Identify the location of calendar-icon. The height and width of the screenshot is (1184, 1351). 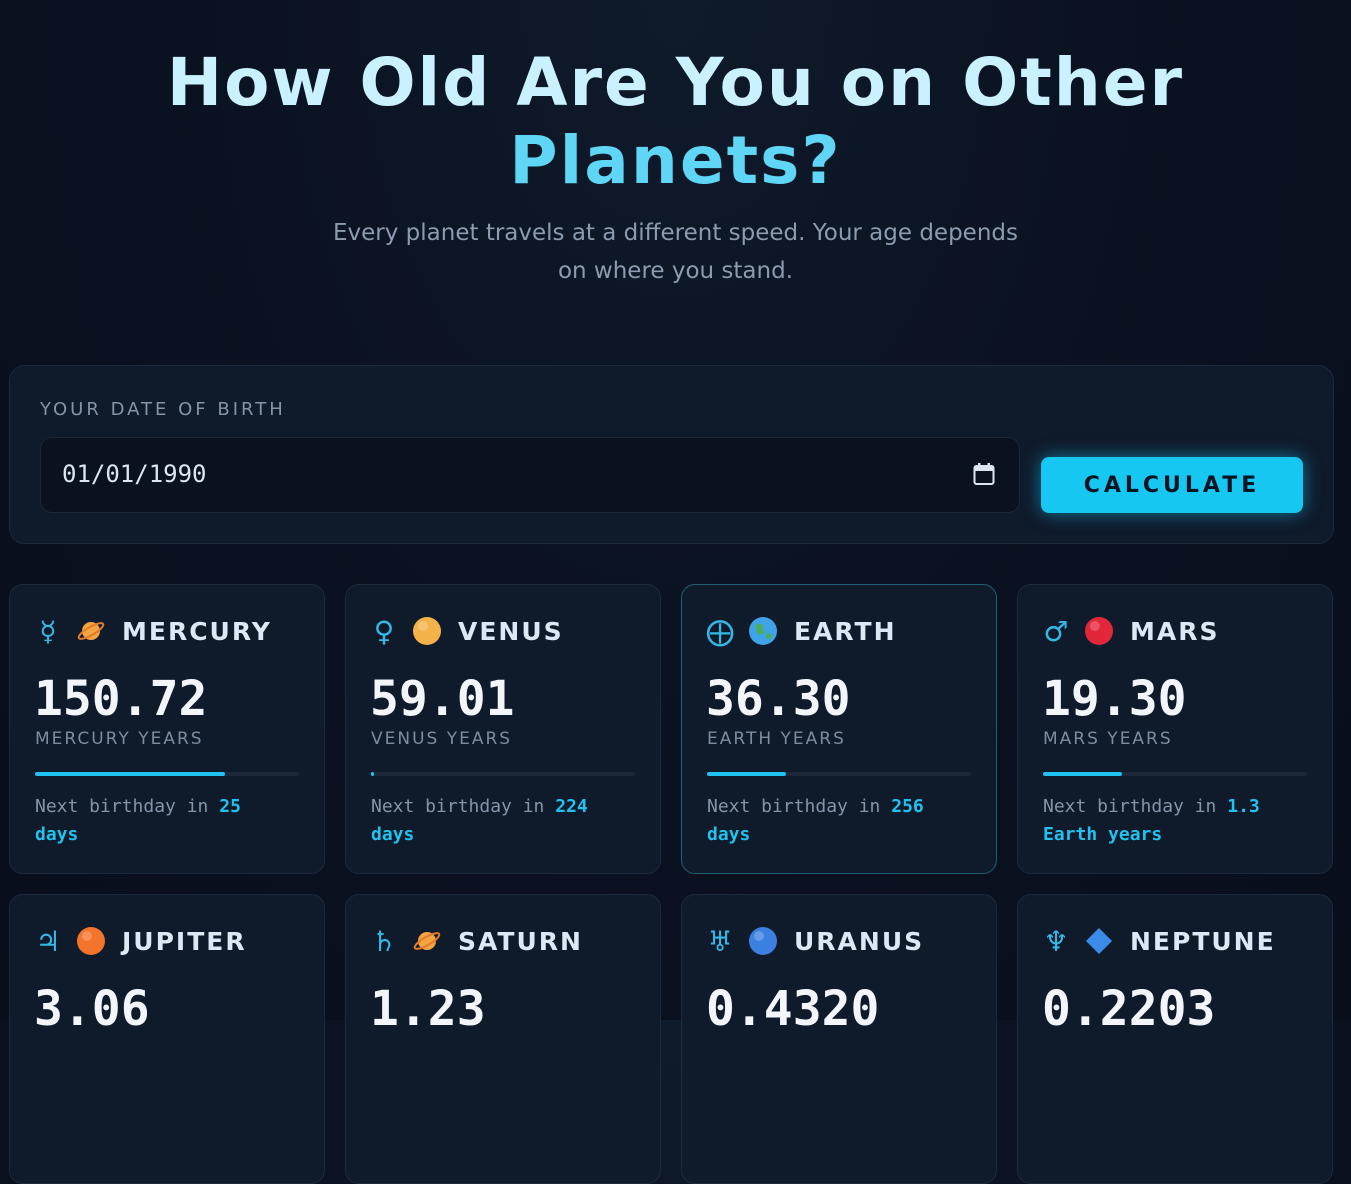
(984, 474).